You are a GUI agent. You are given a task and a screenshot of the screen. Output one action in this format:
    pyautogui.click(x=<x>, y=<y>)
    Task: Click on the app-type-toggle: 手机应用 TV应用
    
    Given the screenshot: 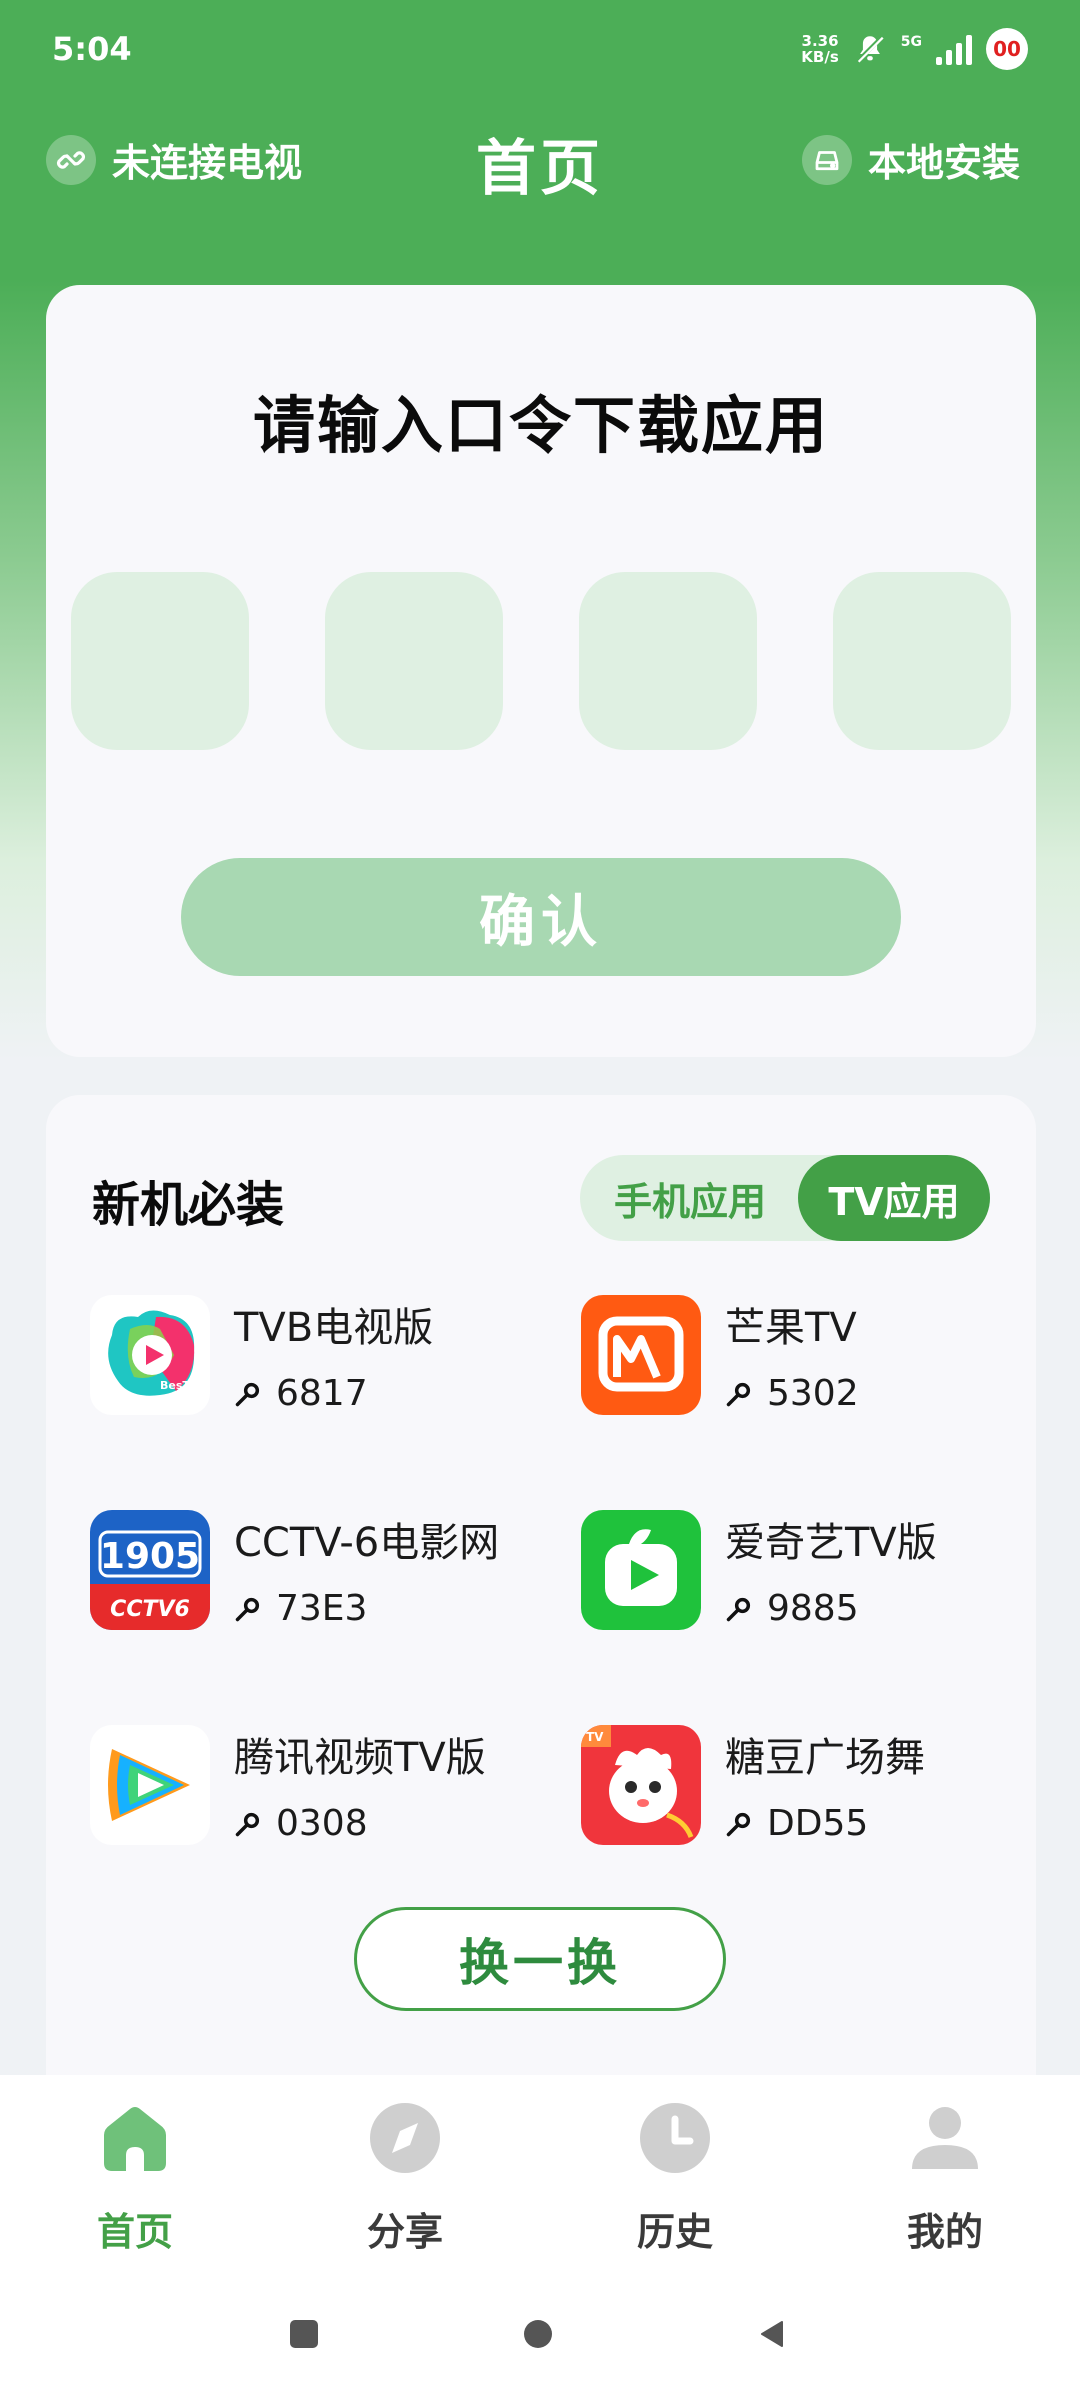 What is the action you would take?
    pyautogui.click(x=785, y=1198)
    